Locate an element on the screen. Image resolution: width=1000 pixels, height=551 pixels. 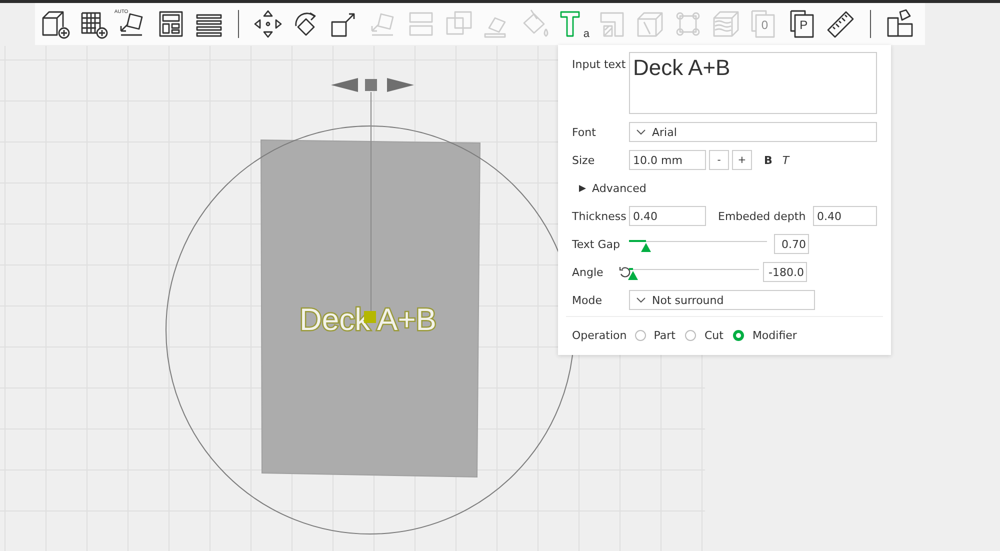
angle-field: -180.0 is located at coordinates (785, 272).